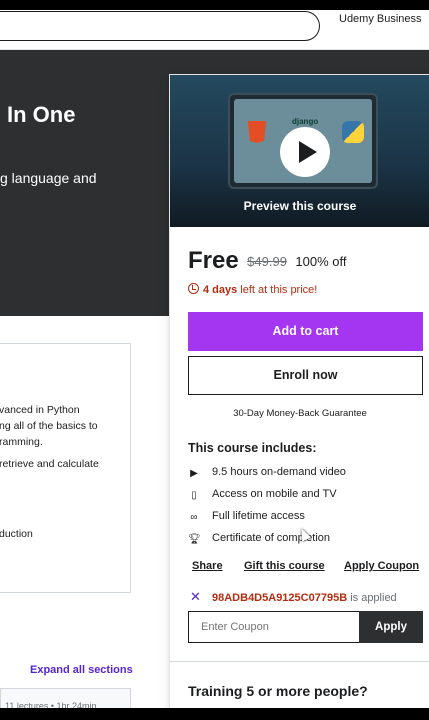 The width and height of the screenshot is (429, 720). Describe the element at coordinates (299, 661) in the screenshot. I see `divider` at that location.